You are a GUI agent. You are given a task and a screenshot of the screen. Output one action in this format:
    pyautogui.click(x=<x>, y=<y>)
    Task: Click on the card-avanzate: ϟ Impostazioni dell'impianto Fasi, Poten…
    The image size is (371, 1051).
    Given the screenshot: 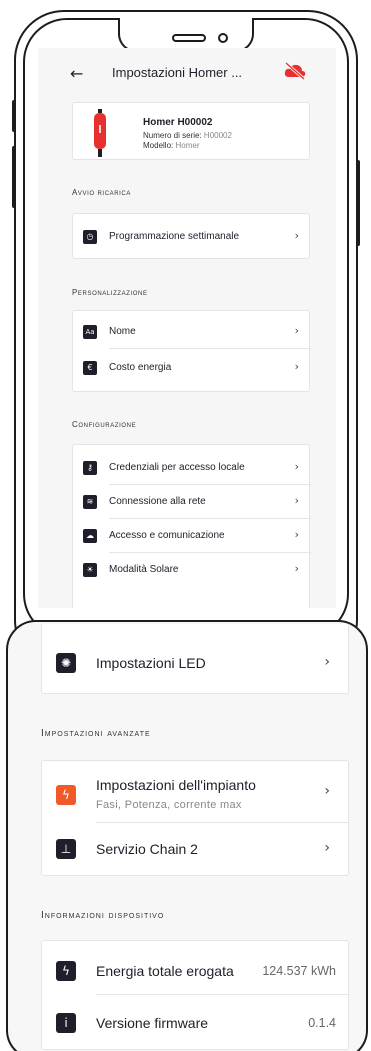 What is the action you would take?
    pyautogui.click(x=195, y=818)
    